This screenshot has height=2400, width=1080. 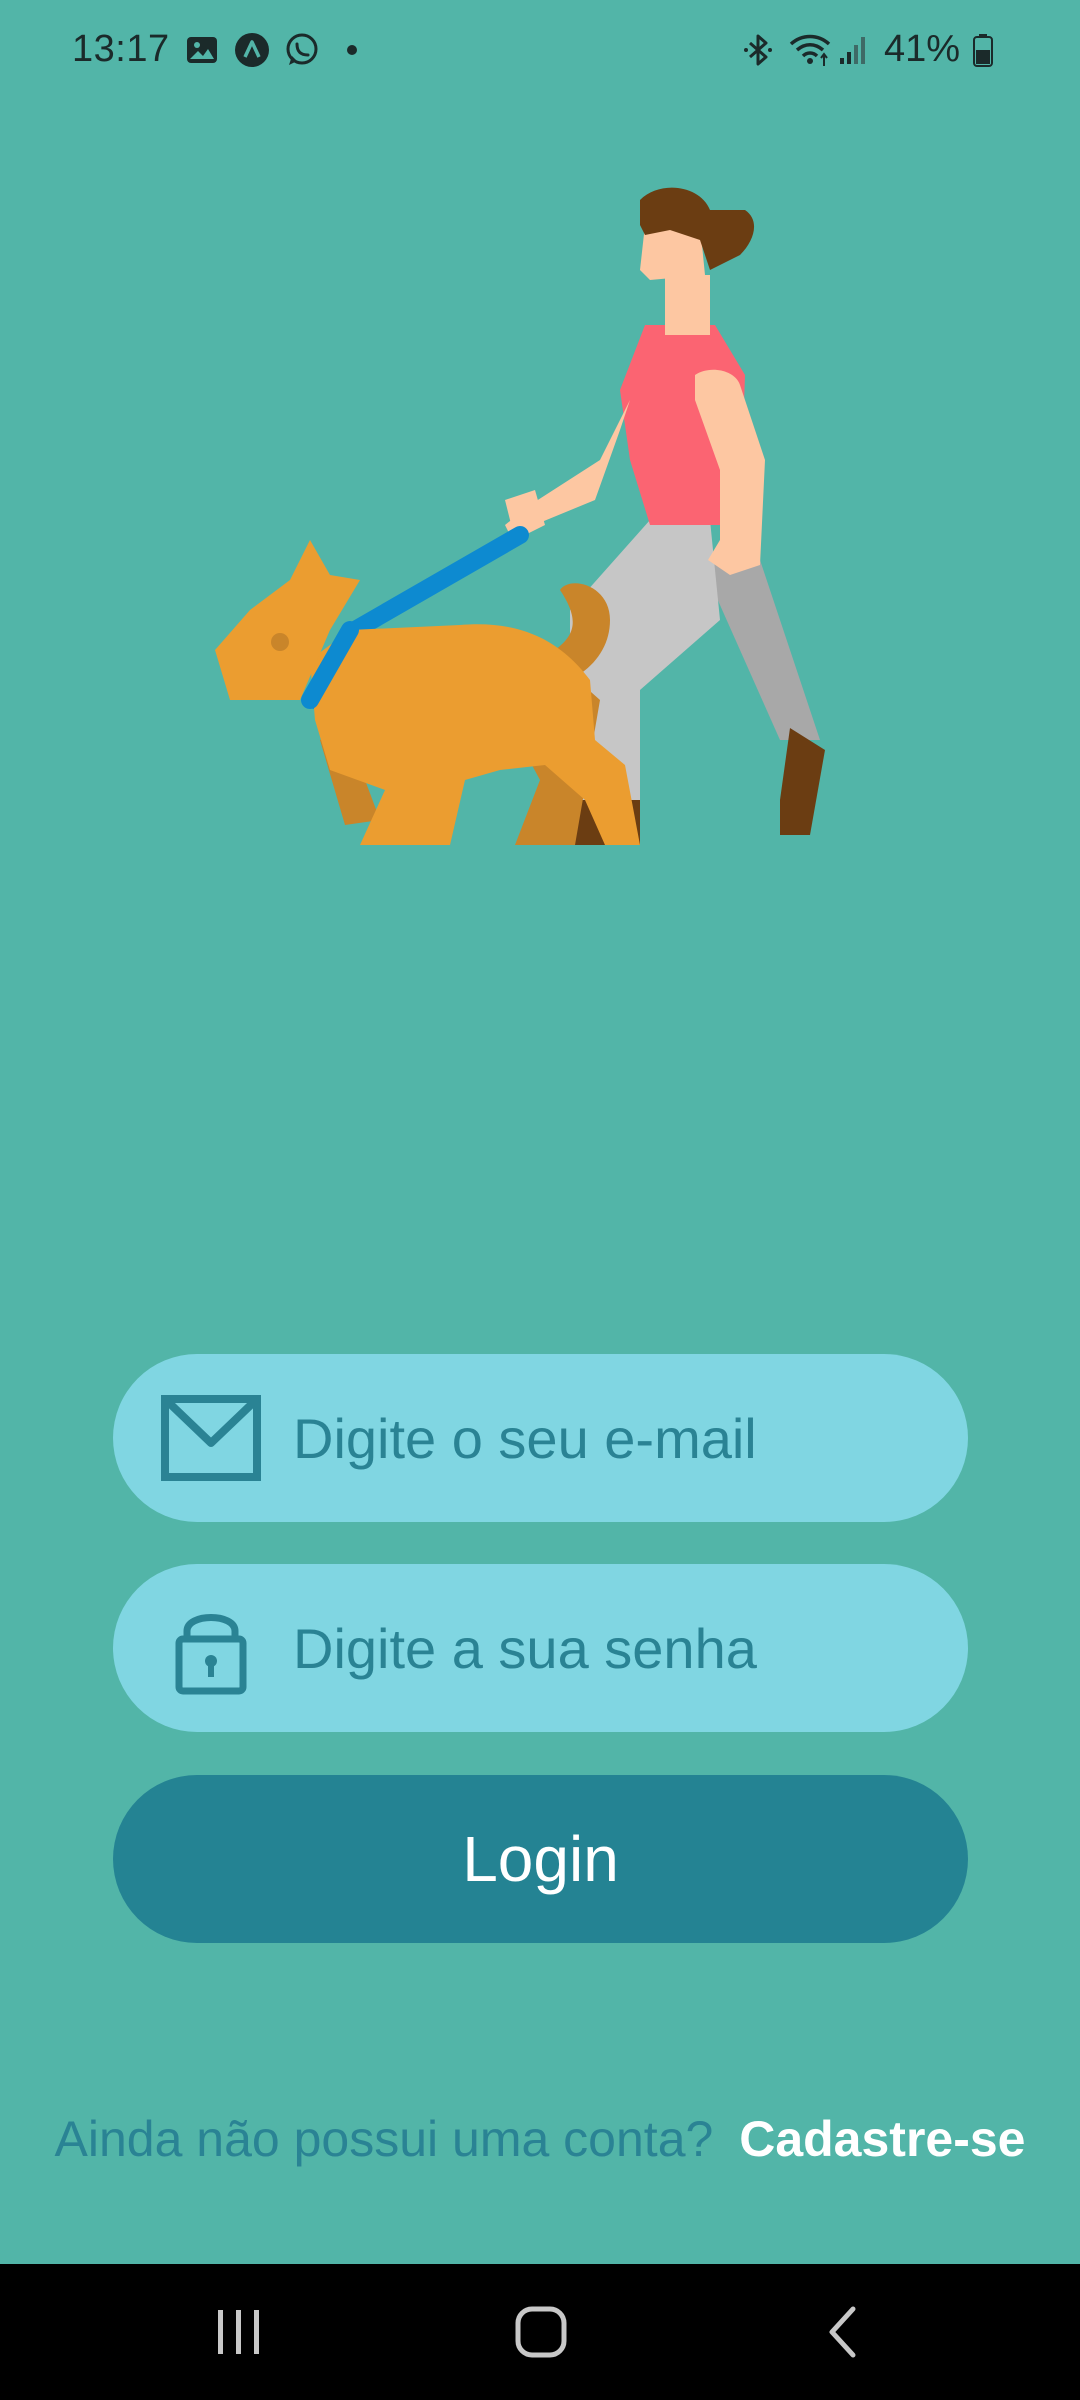 I want to click on wifi-icon, so click(x=809, y=50).